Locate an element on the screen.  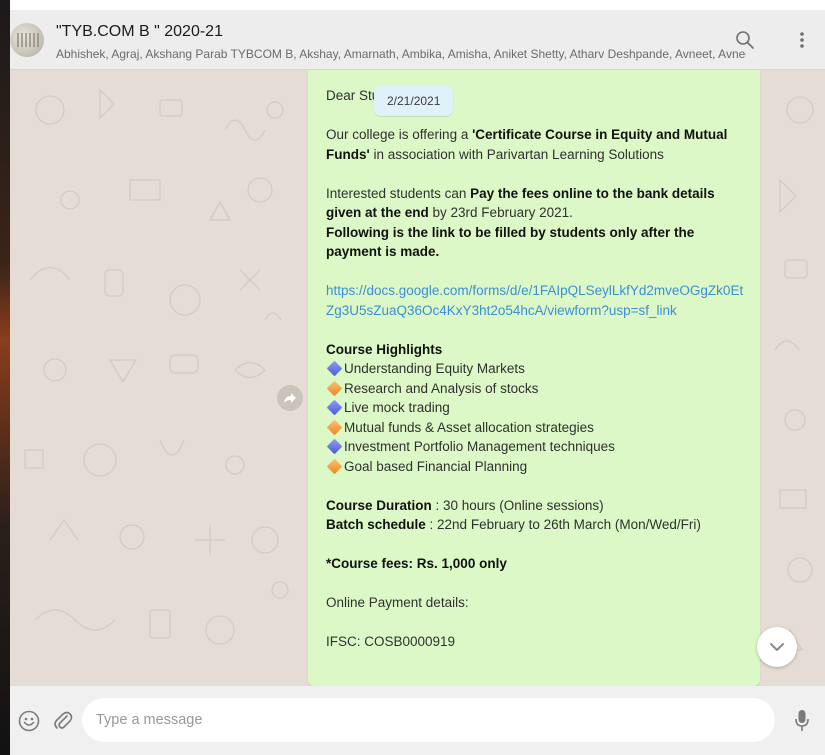
chevron-down-icon is located at coordinates (777, 647).